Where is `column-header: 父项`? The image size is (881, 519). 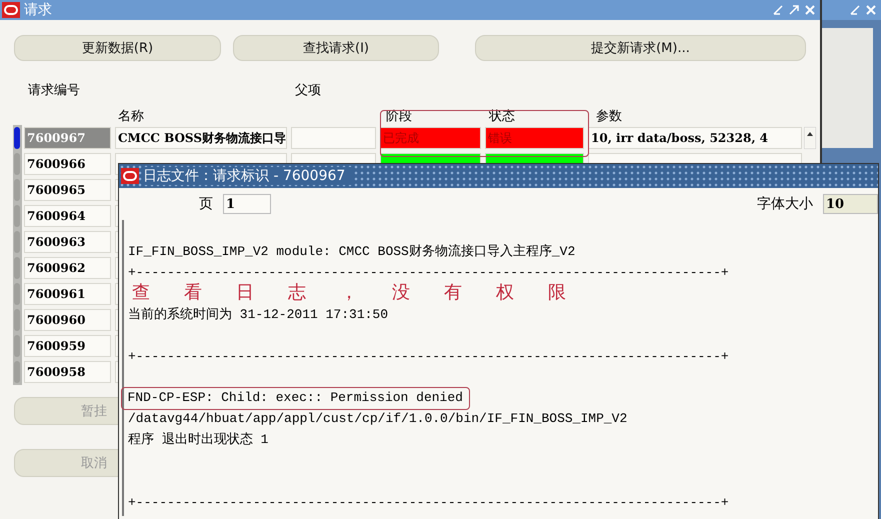 column-header: 父项 is located at coordinates (308, 90).